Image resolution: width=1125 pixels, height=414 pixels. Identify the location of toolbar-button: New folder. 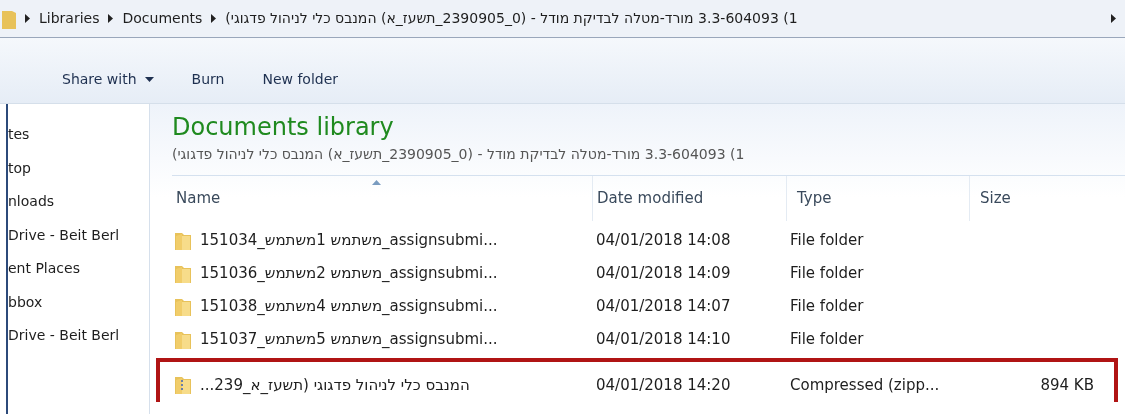
(300, 79).